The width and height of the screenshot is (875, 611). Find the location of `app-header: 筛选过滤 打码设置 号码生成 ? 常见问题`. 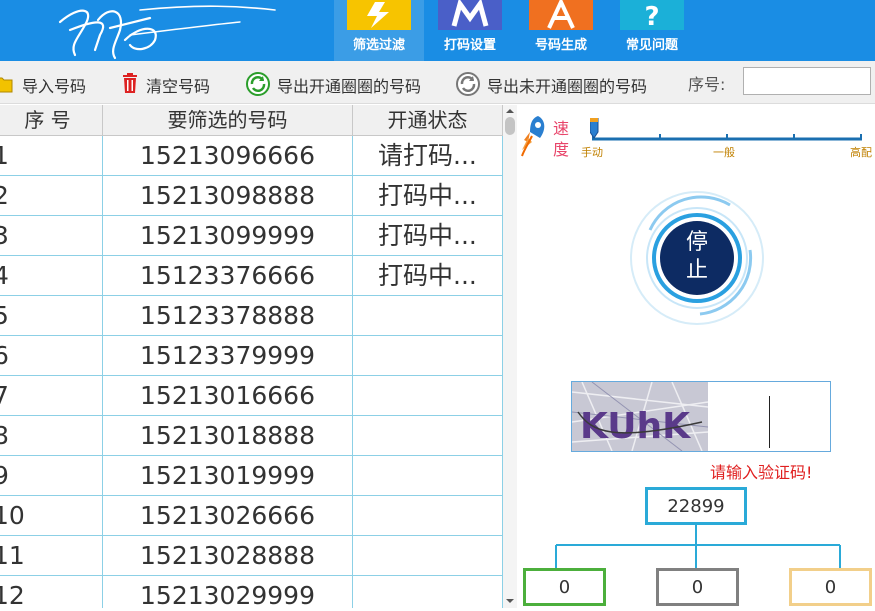

app-header: 筛选过滤 打码设置 号码生成 ? 常见问题 is located at coordinates (437, 30).